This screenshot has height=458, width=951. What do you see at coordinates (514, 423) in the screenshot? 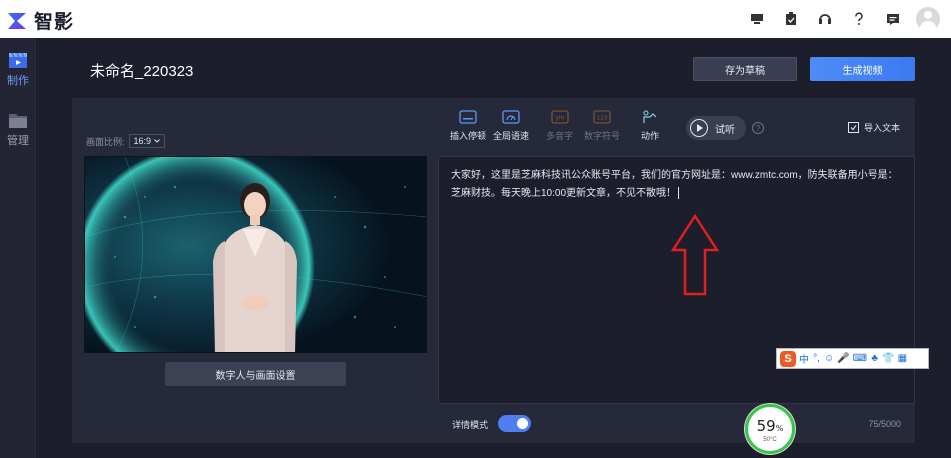
I see `detail-mode-toggle` at bounding box center [514, 423].